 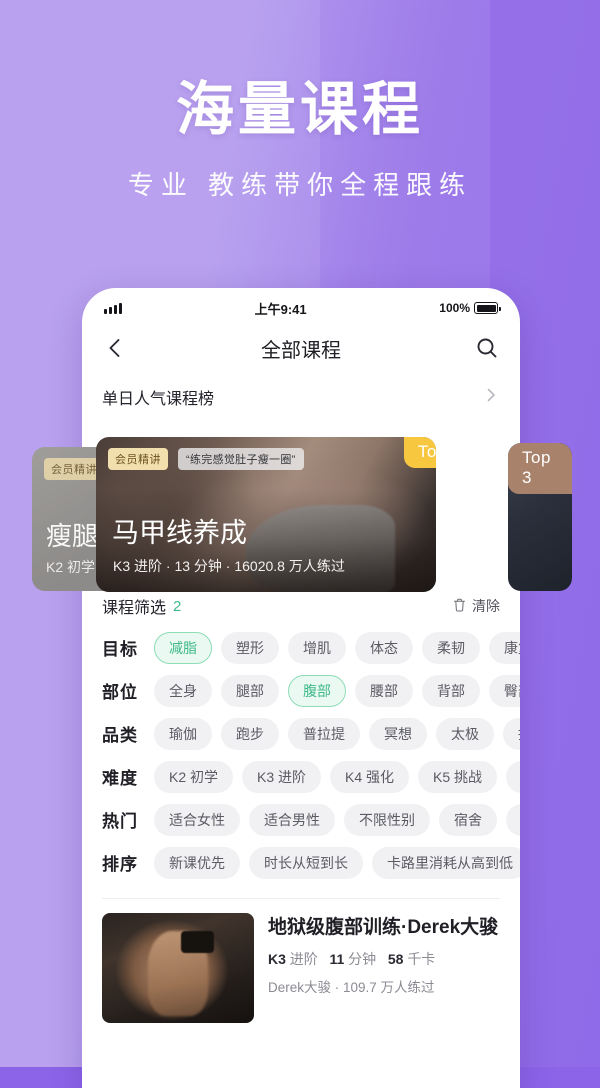 I want to click on filter-chip: 新课优先, so click(x=197, y=862).